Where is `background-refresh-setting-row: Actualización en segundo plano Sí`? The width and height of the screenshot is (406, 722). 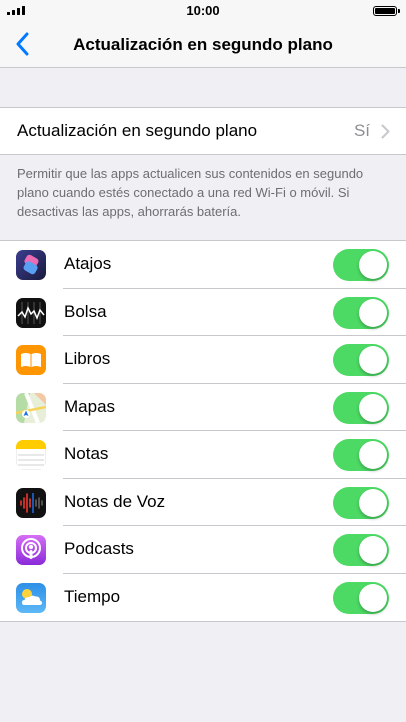 background-refresh-setting-row: Actualización en segundo plano Sí is located at coordinates (203, 131).